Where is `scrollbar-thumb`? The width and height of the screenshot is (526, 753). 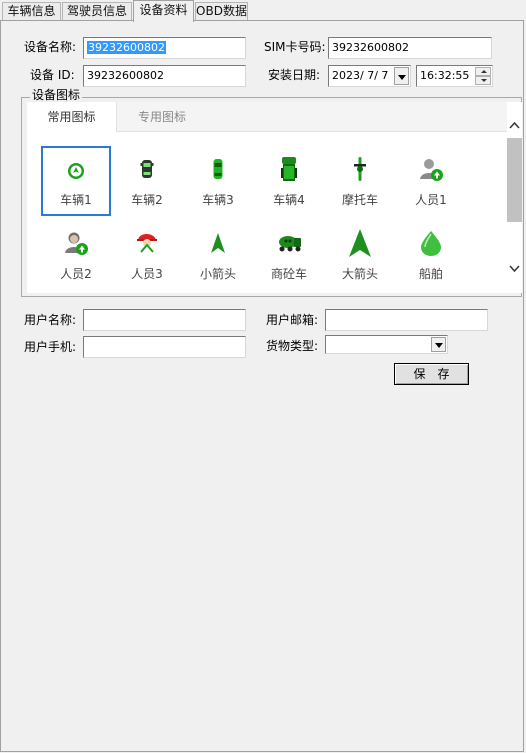 scrollbar-thumb is located at coordinates (514, 180).